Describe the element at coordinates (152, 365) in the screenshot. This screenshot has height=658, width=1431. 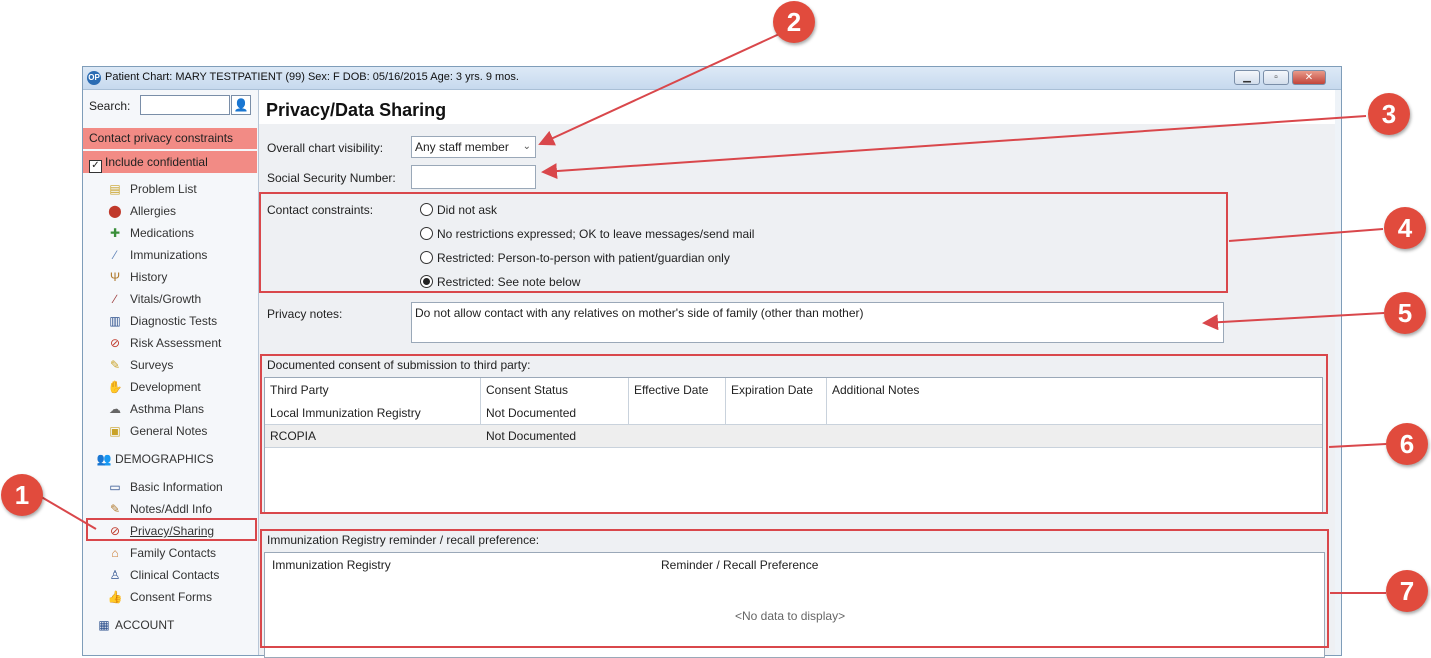
I see `sidebar-item-label: Surveys` at that location.